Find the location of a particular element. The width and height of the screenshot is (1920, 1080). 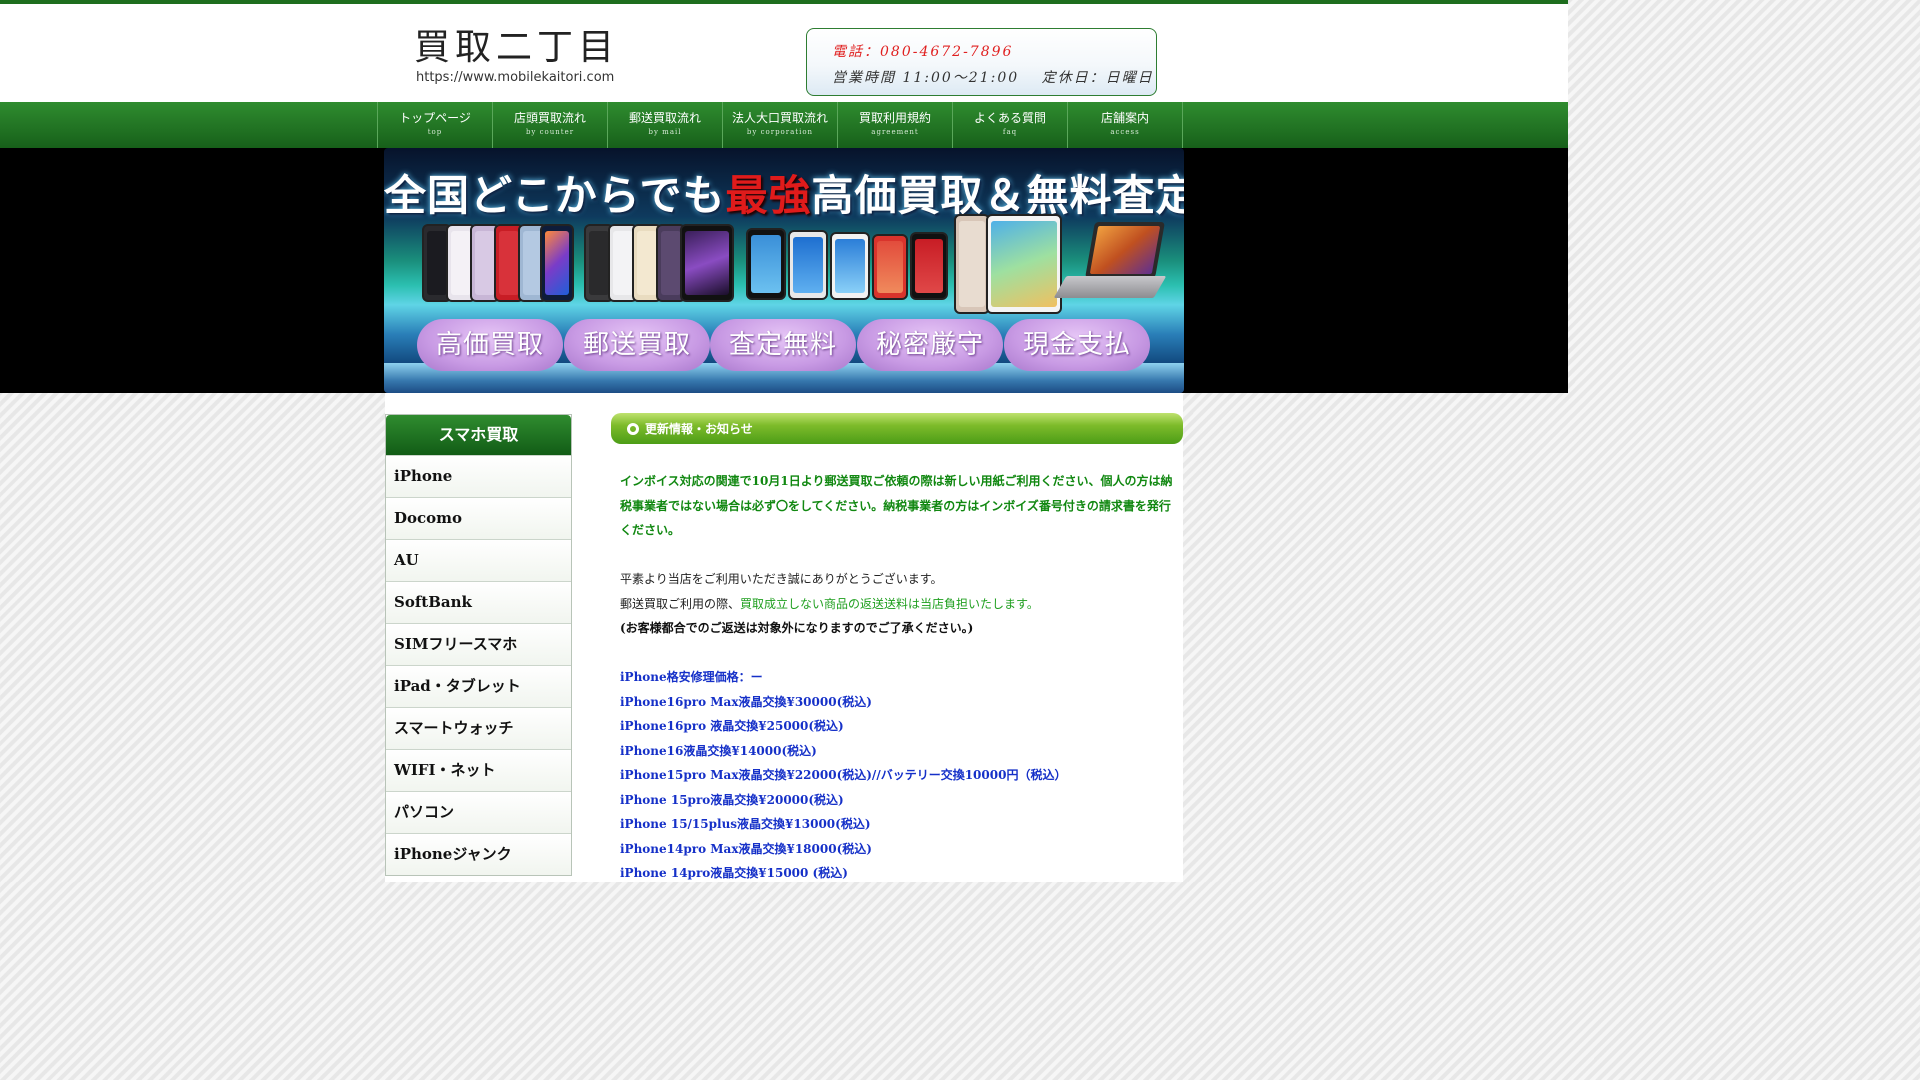

nav-item-faq: よくある質問 faq is located at coordinates (1010, 125).